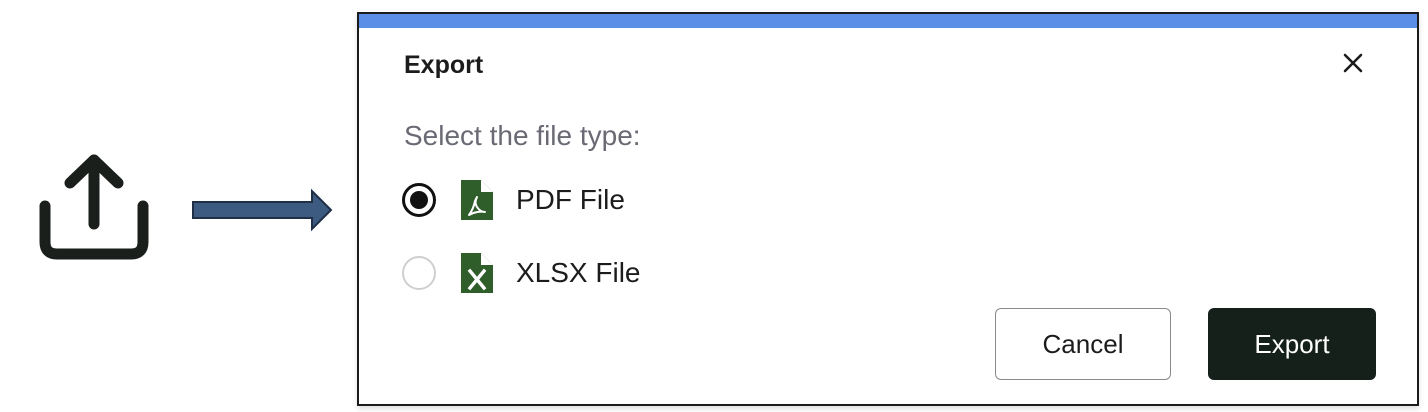 The height and width of the screenshot is (412, 1428). I want to click on xlsx-file-icon, so click(477, 273).